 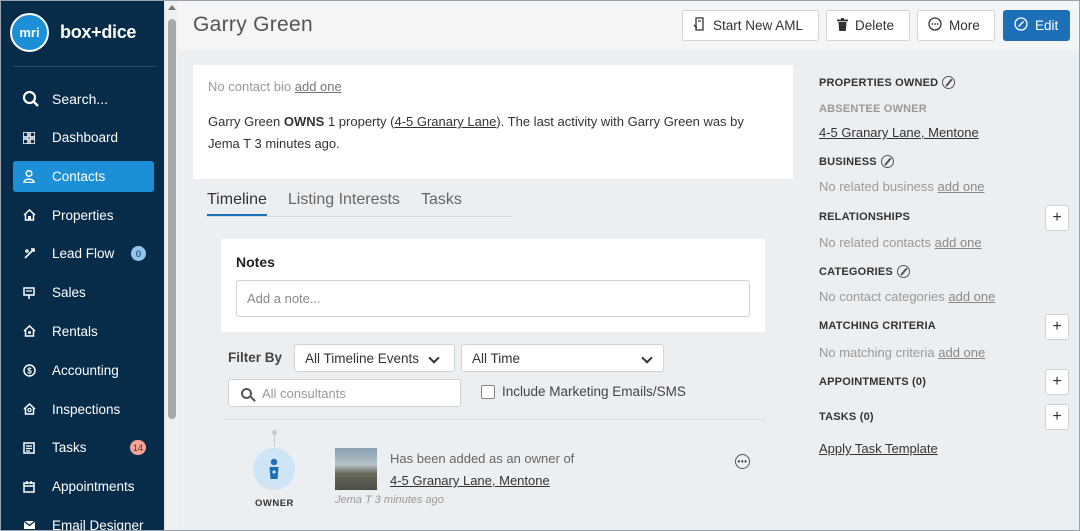 I want to click on matching-empty: No matching criteria add one, so click(x=902, y=352).